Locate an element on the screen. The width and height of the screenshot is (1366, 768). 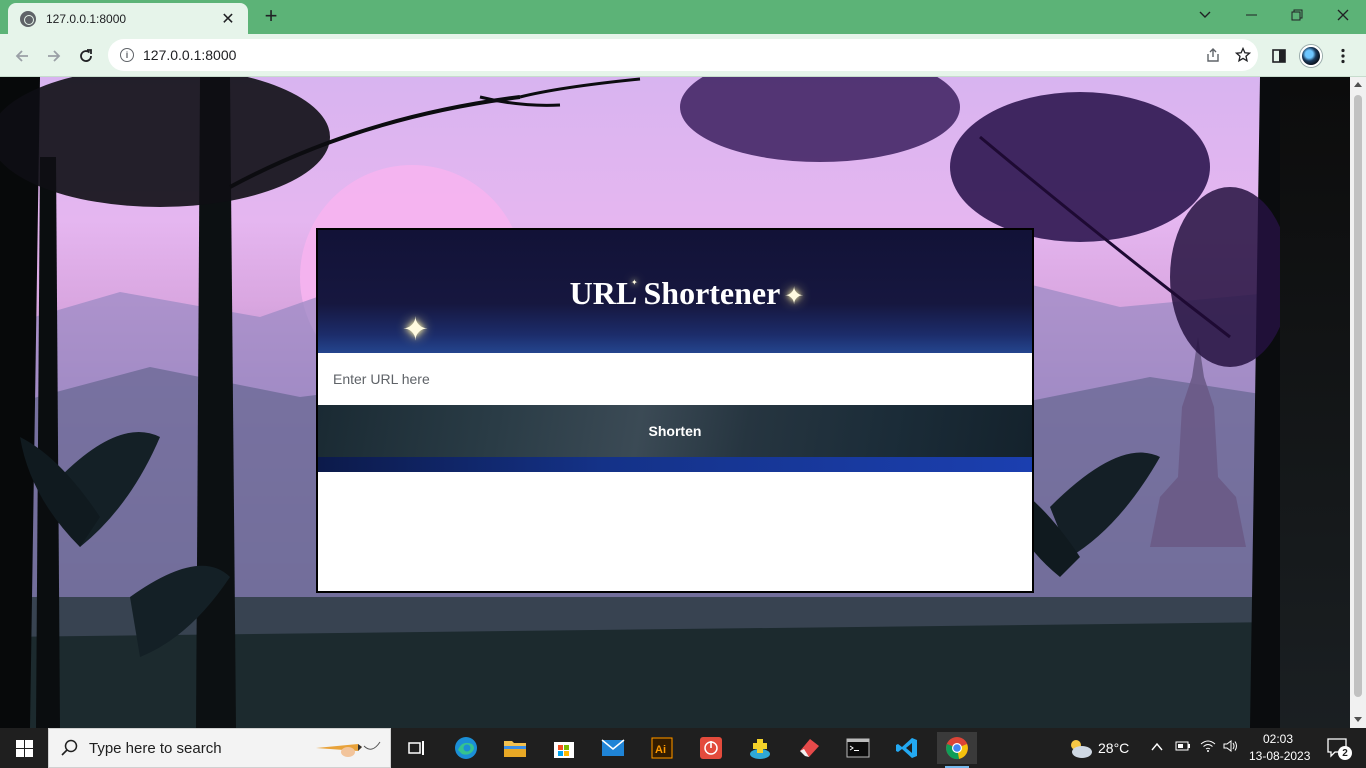
forward-button is located at coordinates (54, 56).